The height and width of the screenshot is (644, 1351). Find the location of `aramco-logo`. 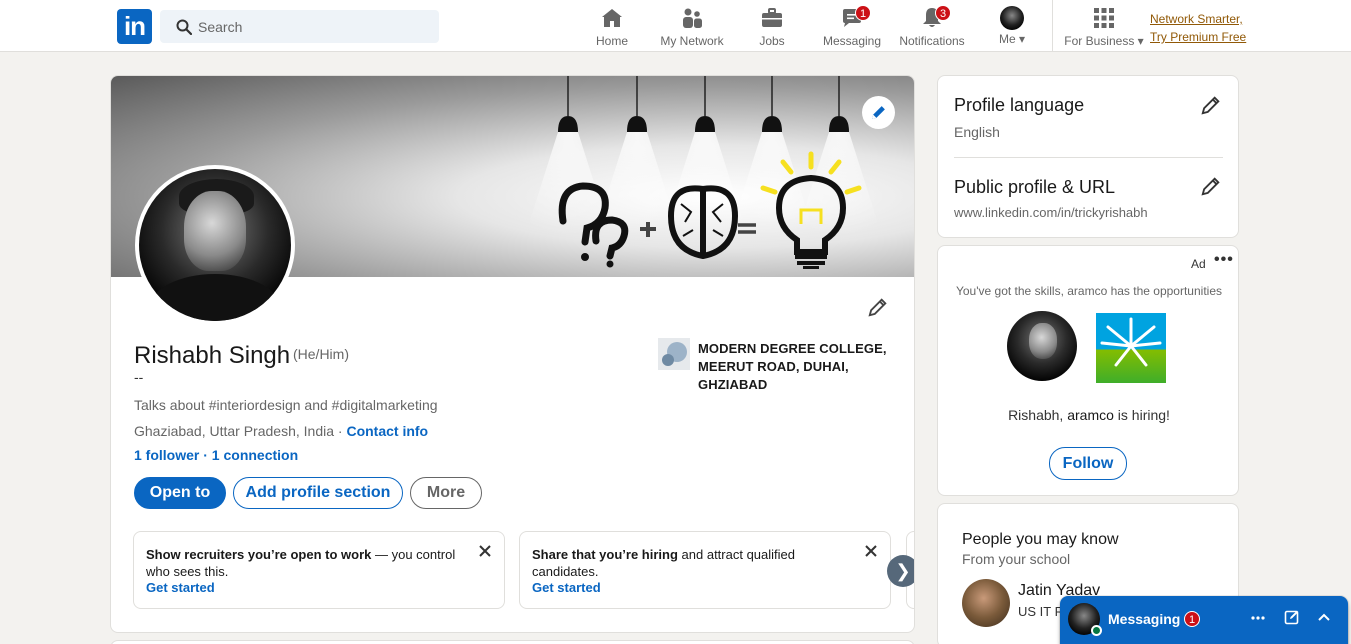

aramco-logo is located at coordinates (1131, 348).